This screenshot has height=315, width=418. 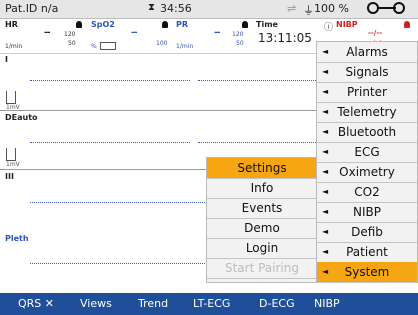 What do you see at coordinates (213, 36) in the screenshot?
I see `pr-panel: PR -- 120 50 1/min` at bounding box center [213, 36].